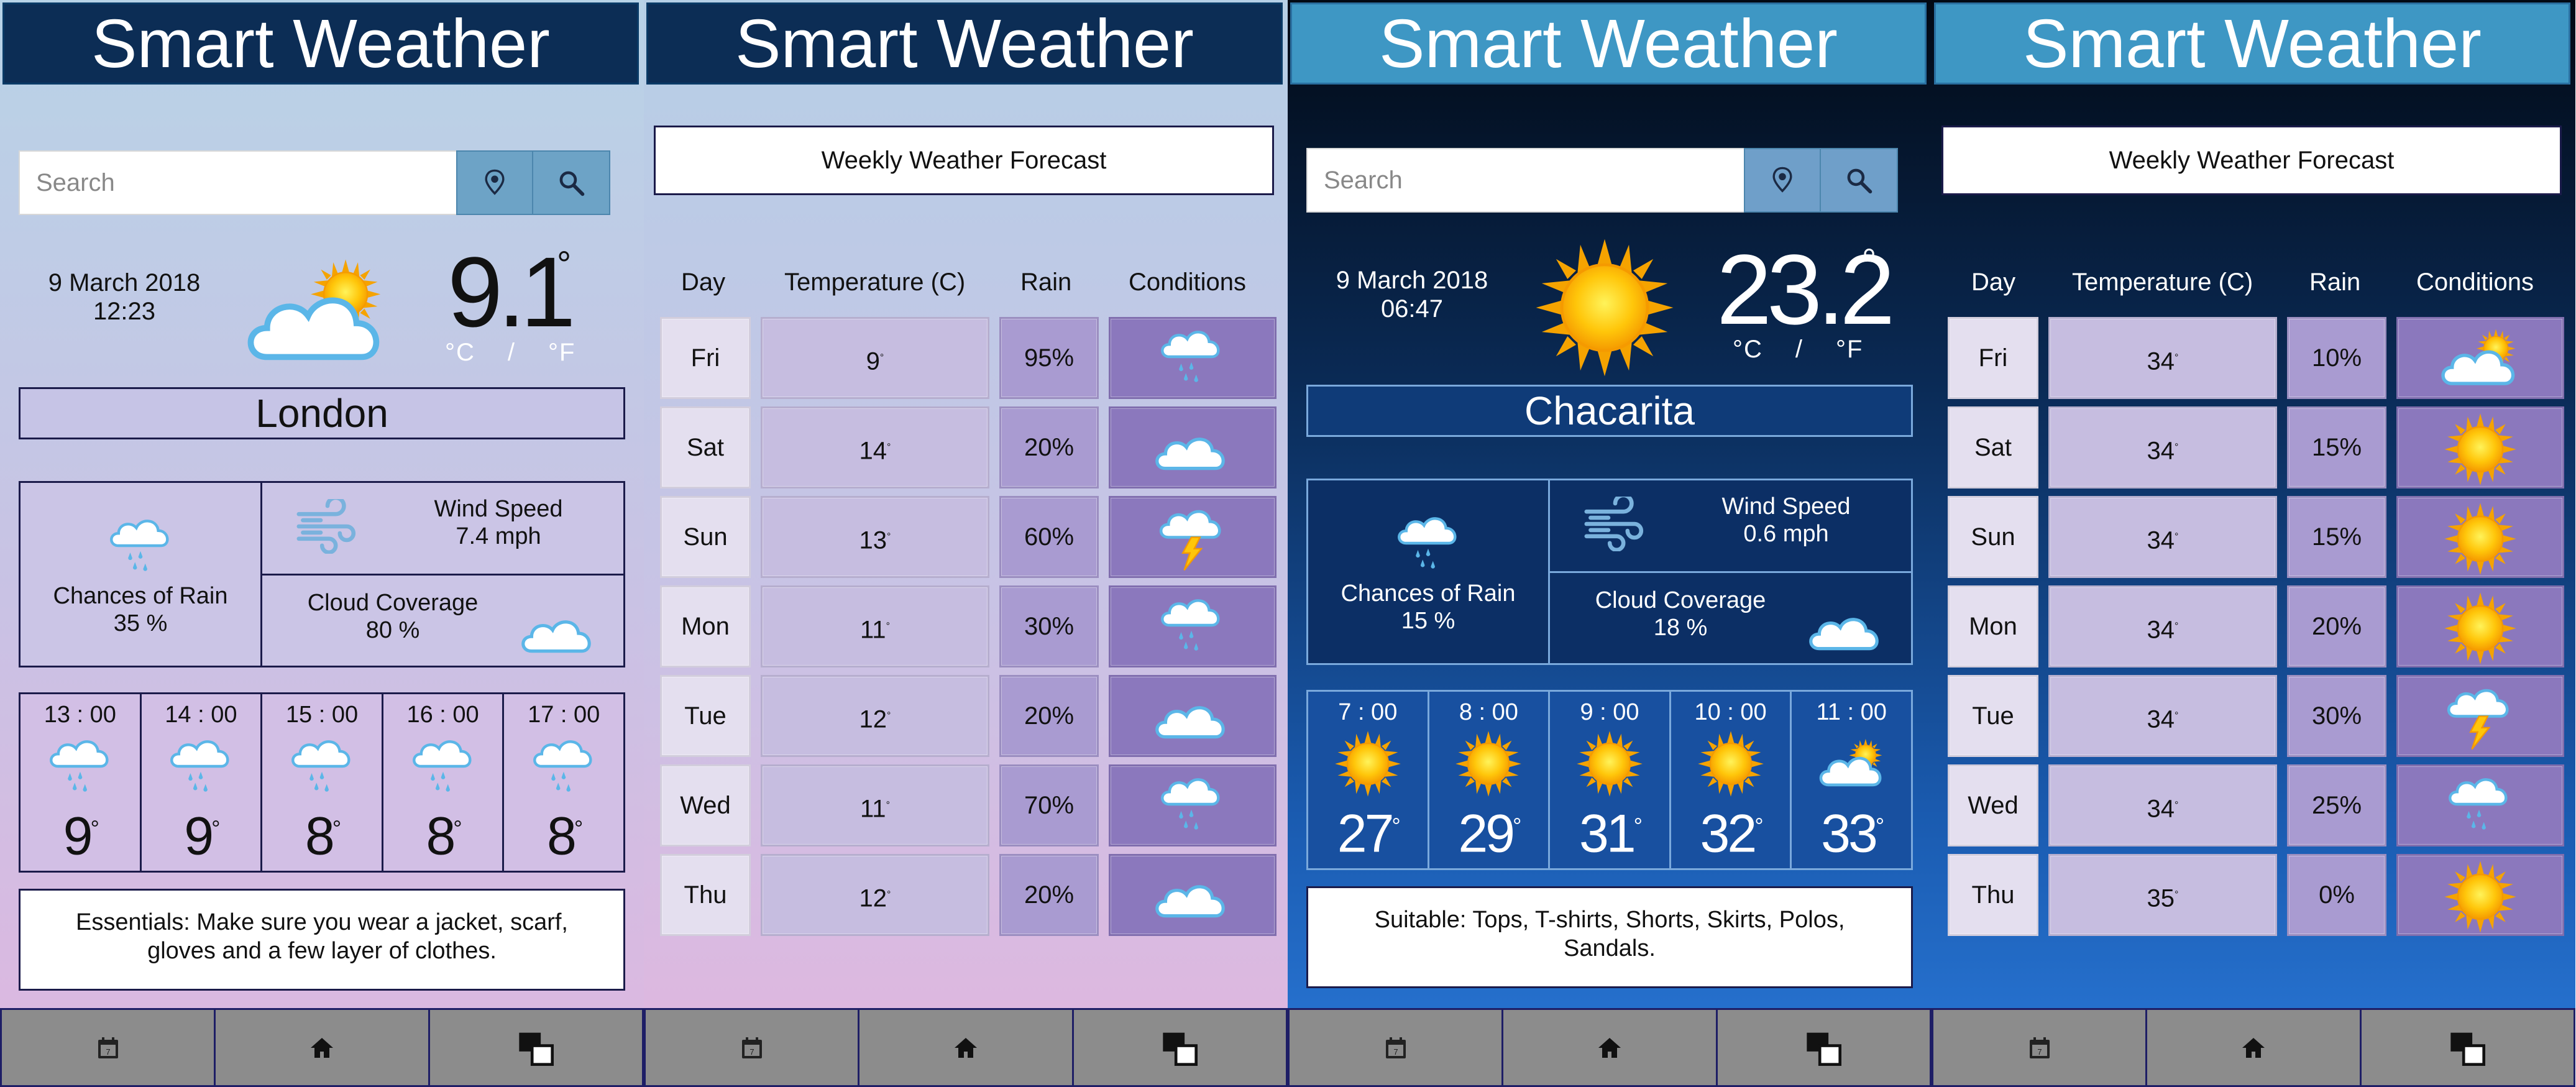  Describe the element at coordinates (124, 282) in the screenshot. I see `current-date: 9 March 2018` at that location.